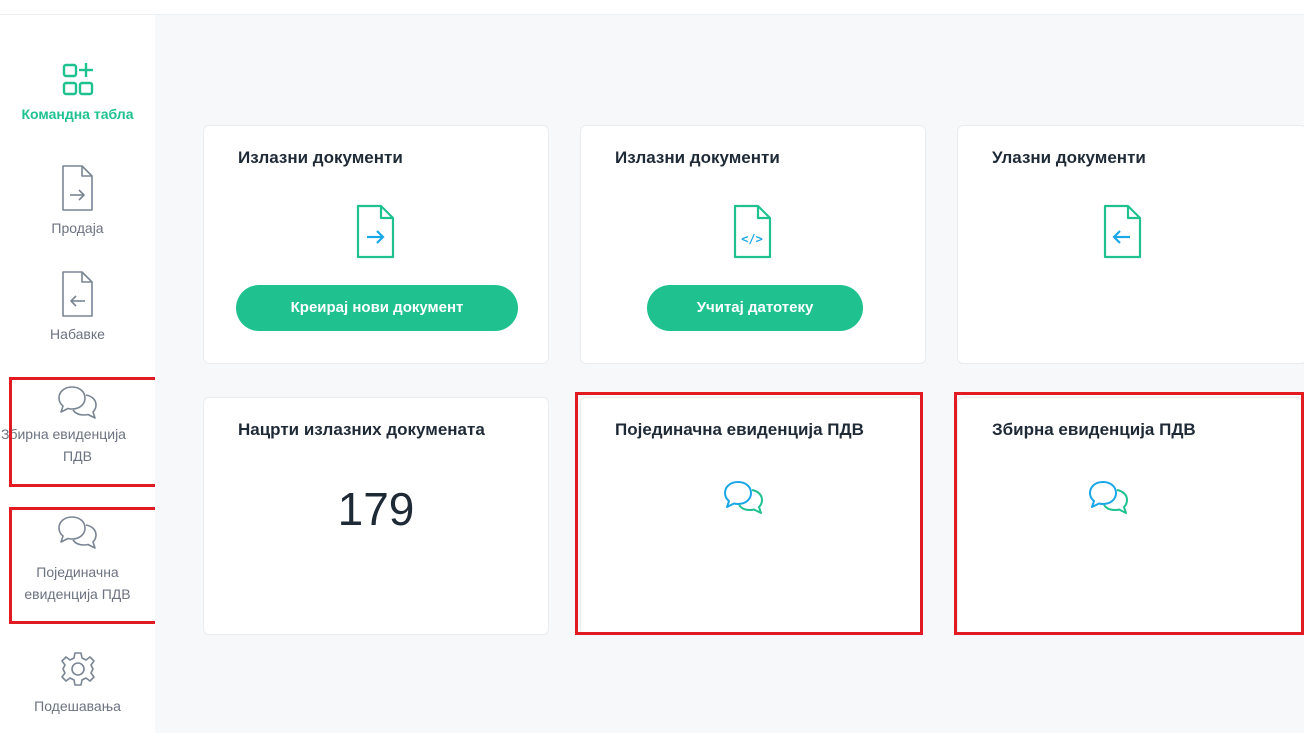 The image size is (1304, 733). What do you see at coordinates (755, 308) in the screenshot?
I see `upload-file-button: Учитај датотеку` at bounding box center [755, 308].